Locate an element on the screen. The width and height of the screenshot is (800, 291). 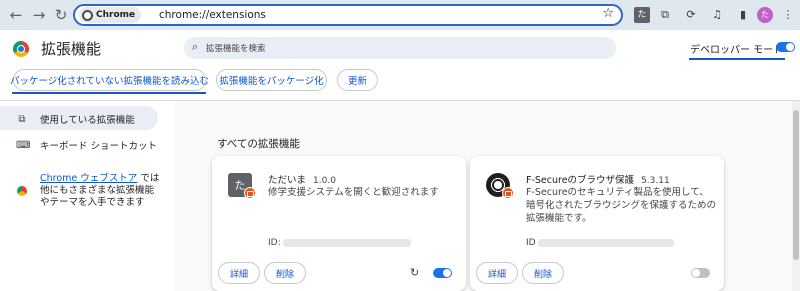
search-icon: ⌕ is located at coordinates (195, 46).